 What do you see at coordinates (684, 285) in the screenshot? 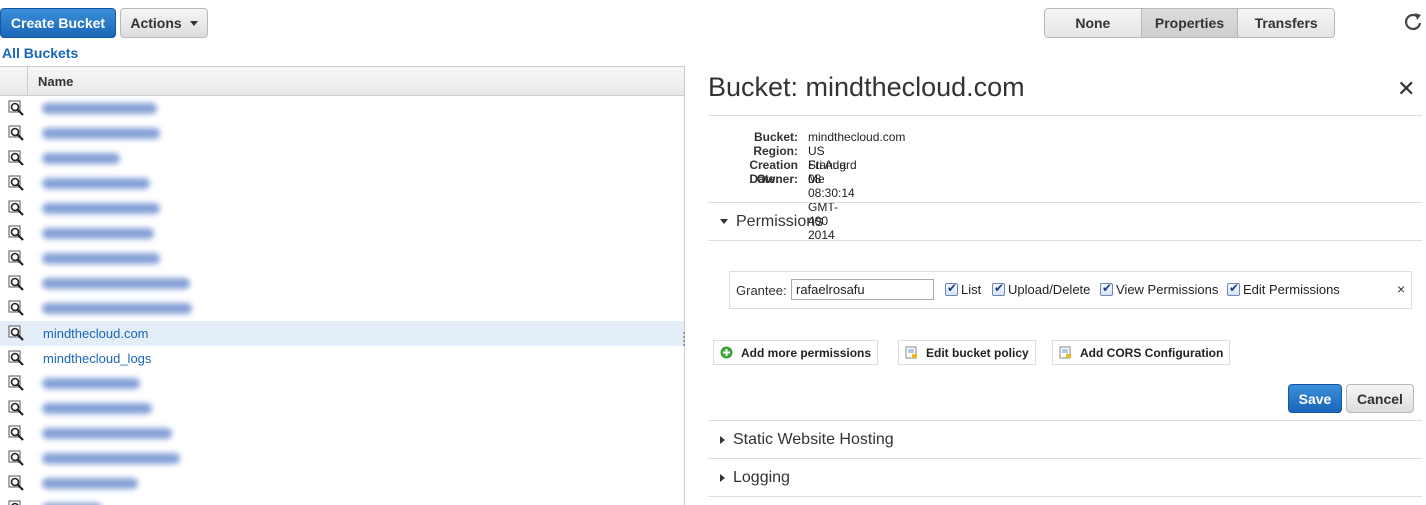
I see `panel-divider` at bounding box center [684, 285].